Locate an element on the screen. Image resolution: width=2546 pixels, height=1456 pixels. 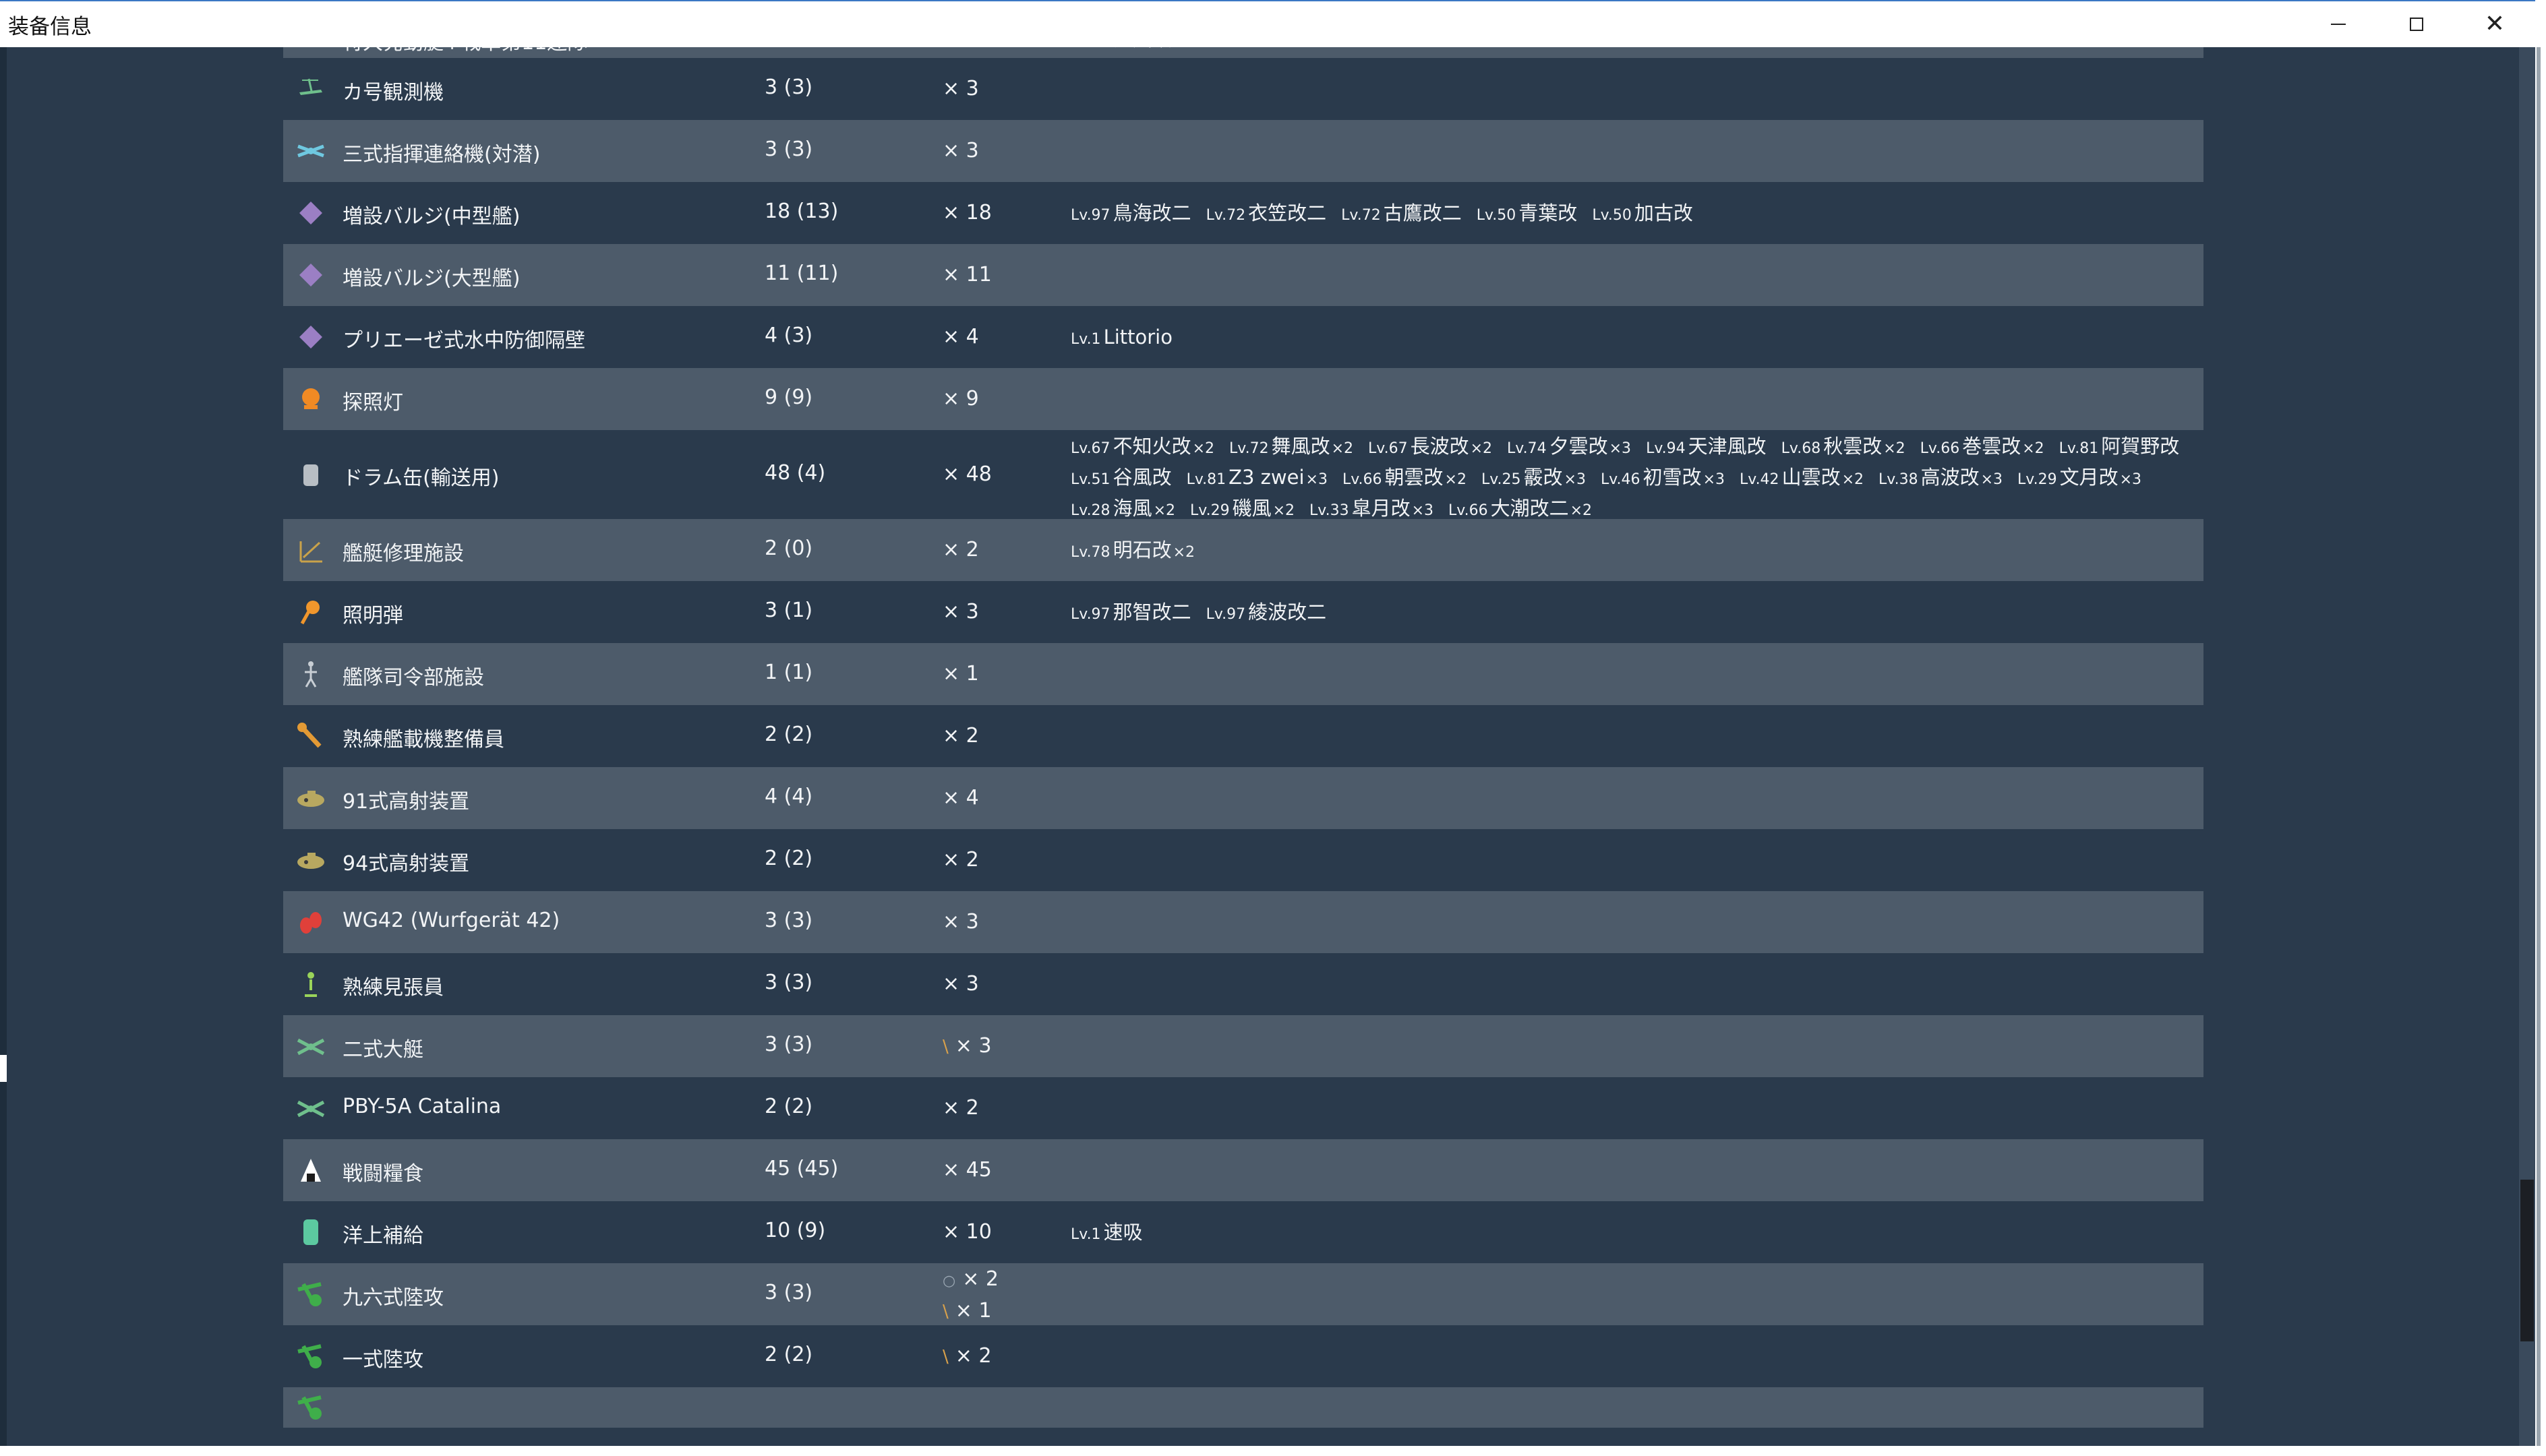
equipment-count: 18 (13) is located at coordinates (802, 211).